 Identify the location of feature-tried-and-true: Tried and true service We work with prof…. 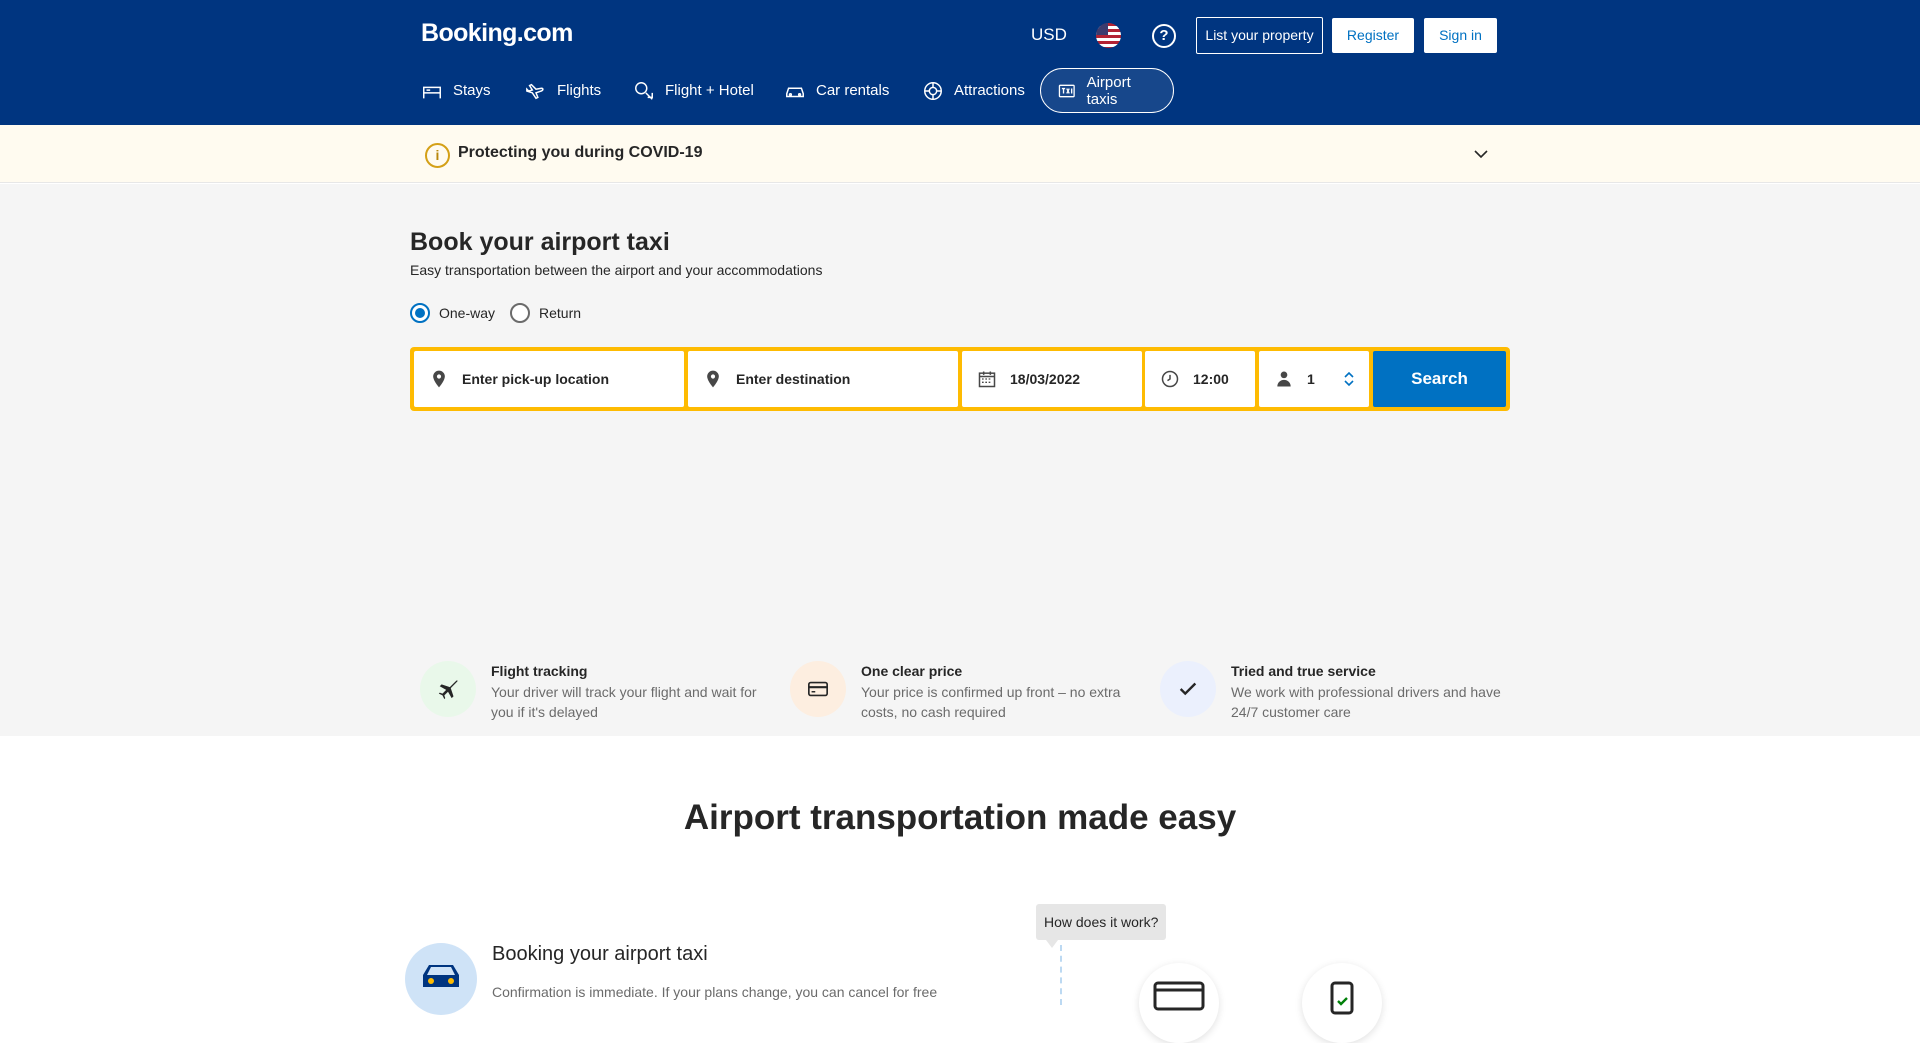
(1340, 691).